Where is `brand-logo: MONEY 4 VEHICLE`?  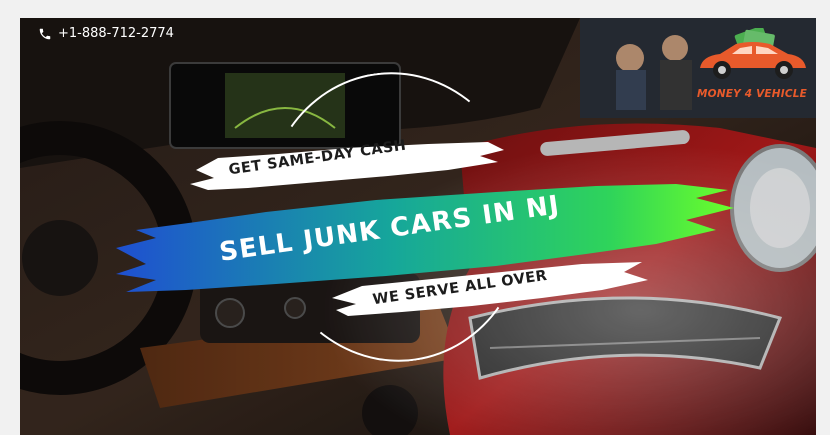
brand-logo: MONEY 4 VEHICLE is located at coordinates (752, 65).